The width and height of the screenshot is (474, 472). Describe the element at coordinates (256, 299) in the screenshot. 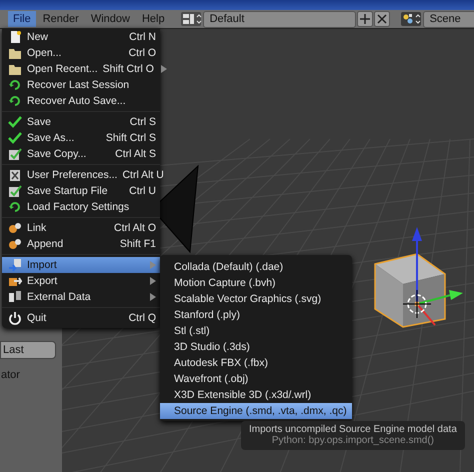

I see `menu-item: Scalable Vector Graphics (.svg)` at that location.